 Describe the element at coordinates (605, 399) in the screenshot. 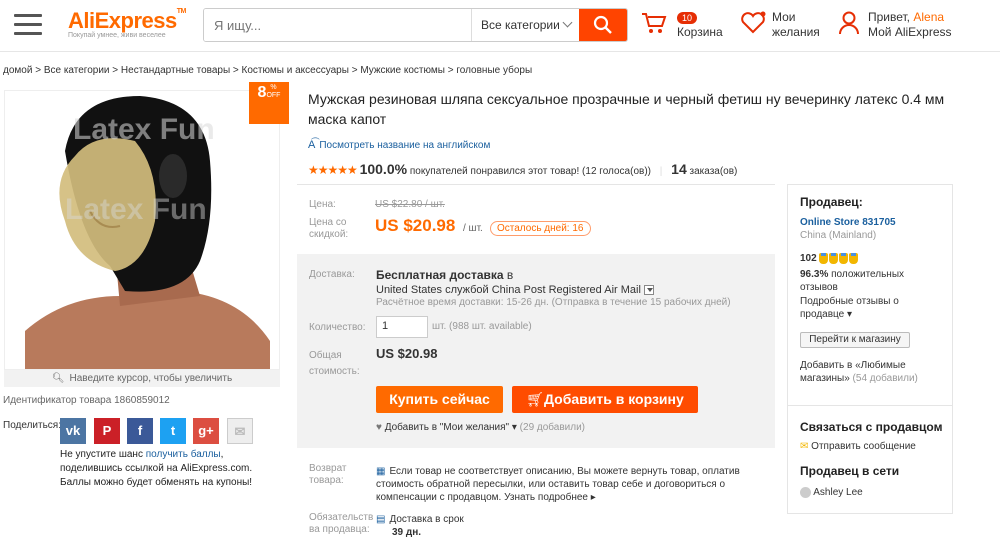

I see `add-to-cart-button: 🛒︎Добавить в корзину` at that location.